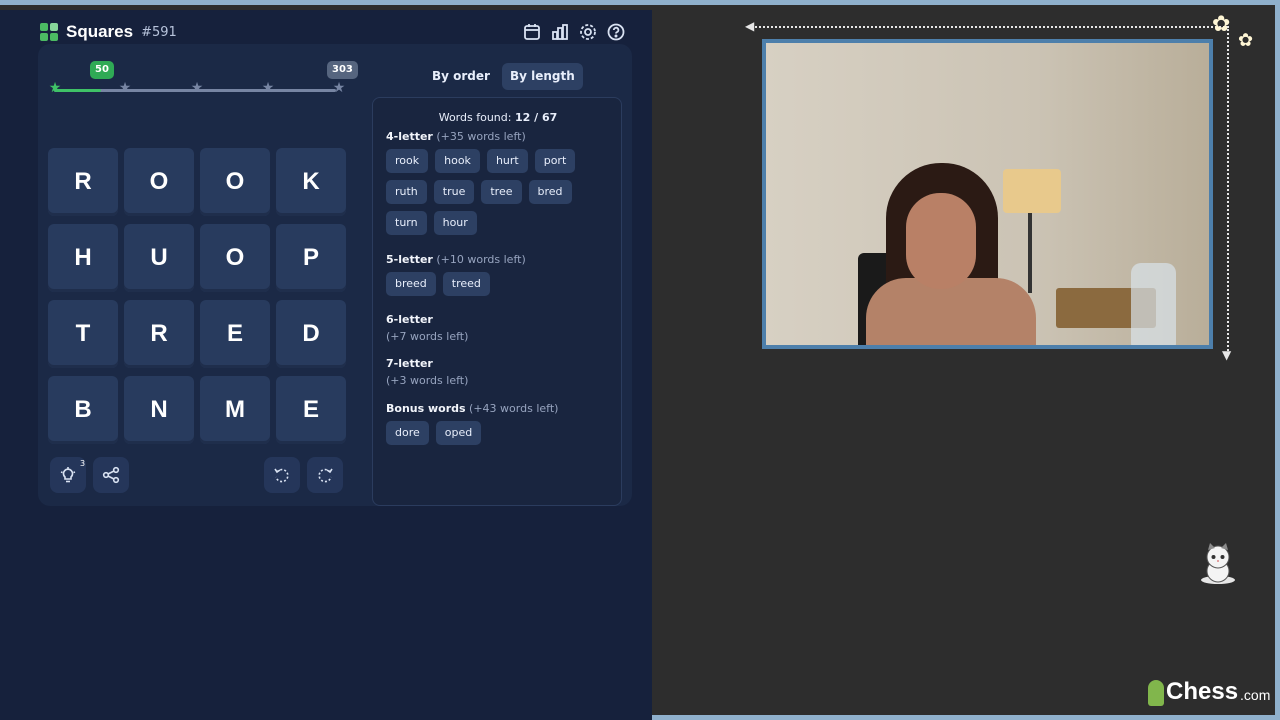  Describe the element at coordinates (514, 408) in the screenshot. I see `words-left-count: (+43 words left)` at that location.